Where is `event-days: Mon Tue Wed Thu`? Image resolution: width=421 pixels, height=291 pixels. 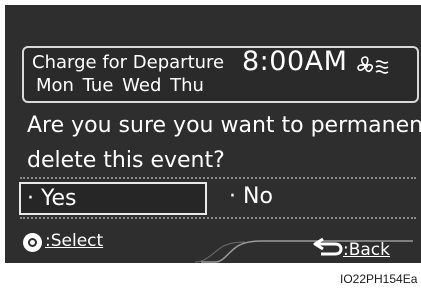 event-days: Mon Tue Wed Thu is located at coordinates (120, 85).